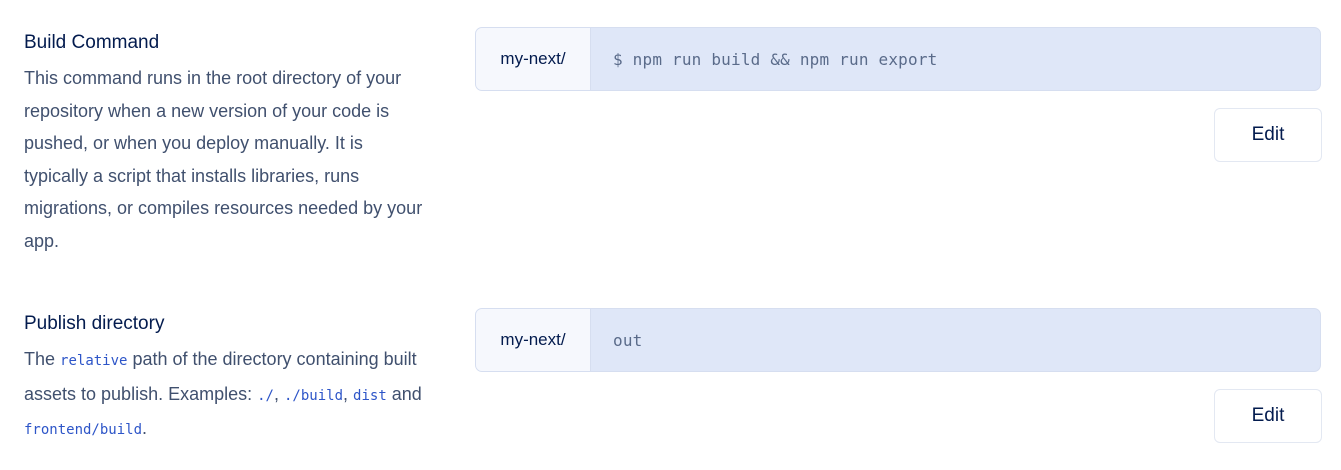 The image size is (1341, 470). What do you see at coordinates (94, 361) in the screenshot?
I see `code-relative: relative` at bounding box center [94, 361].